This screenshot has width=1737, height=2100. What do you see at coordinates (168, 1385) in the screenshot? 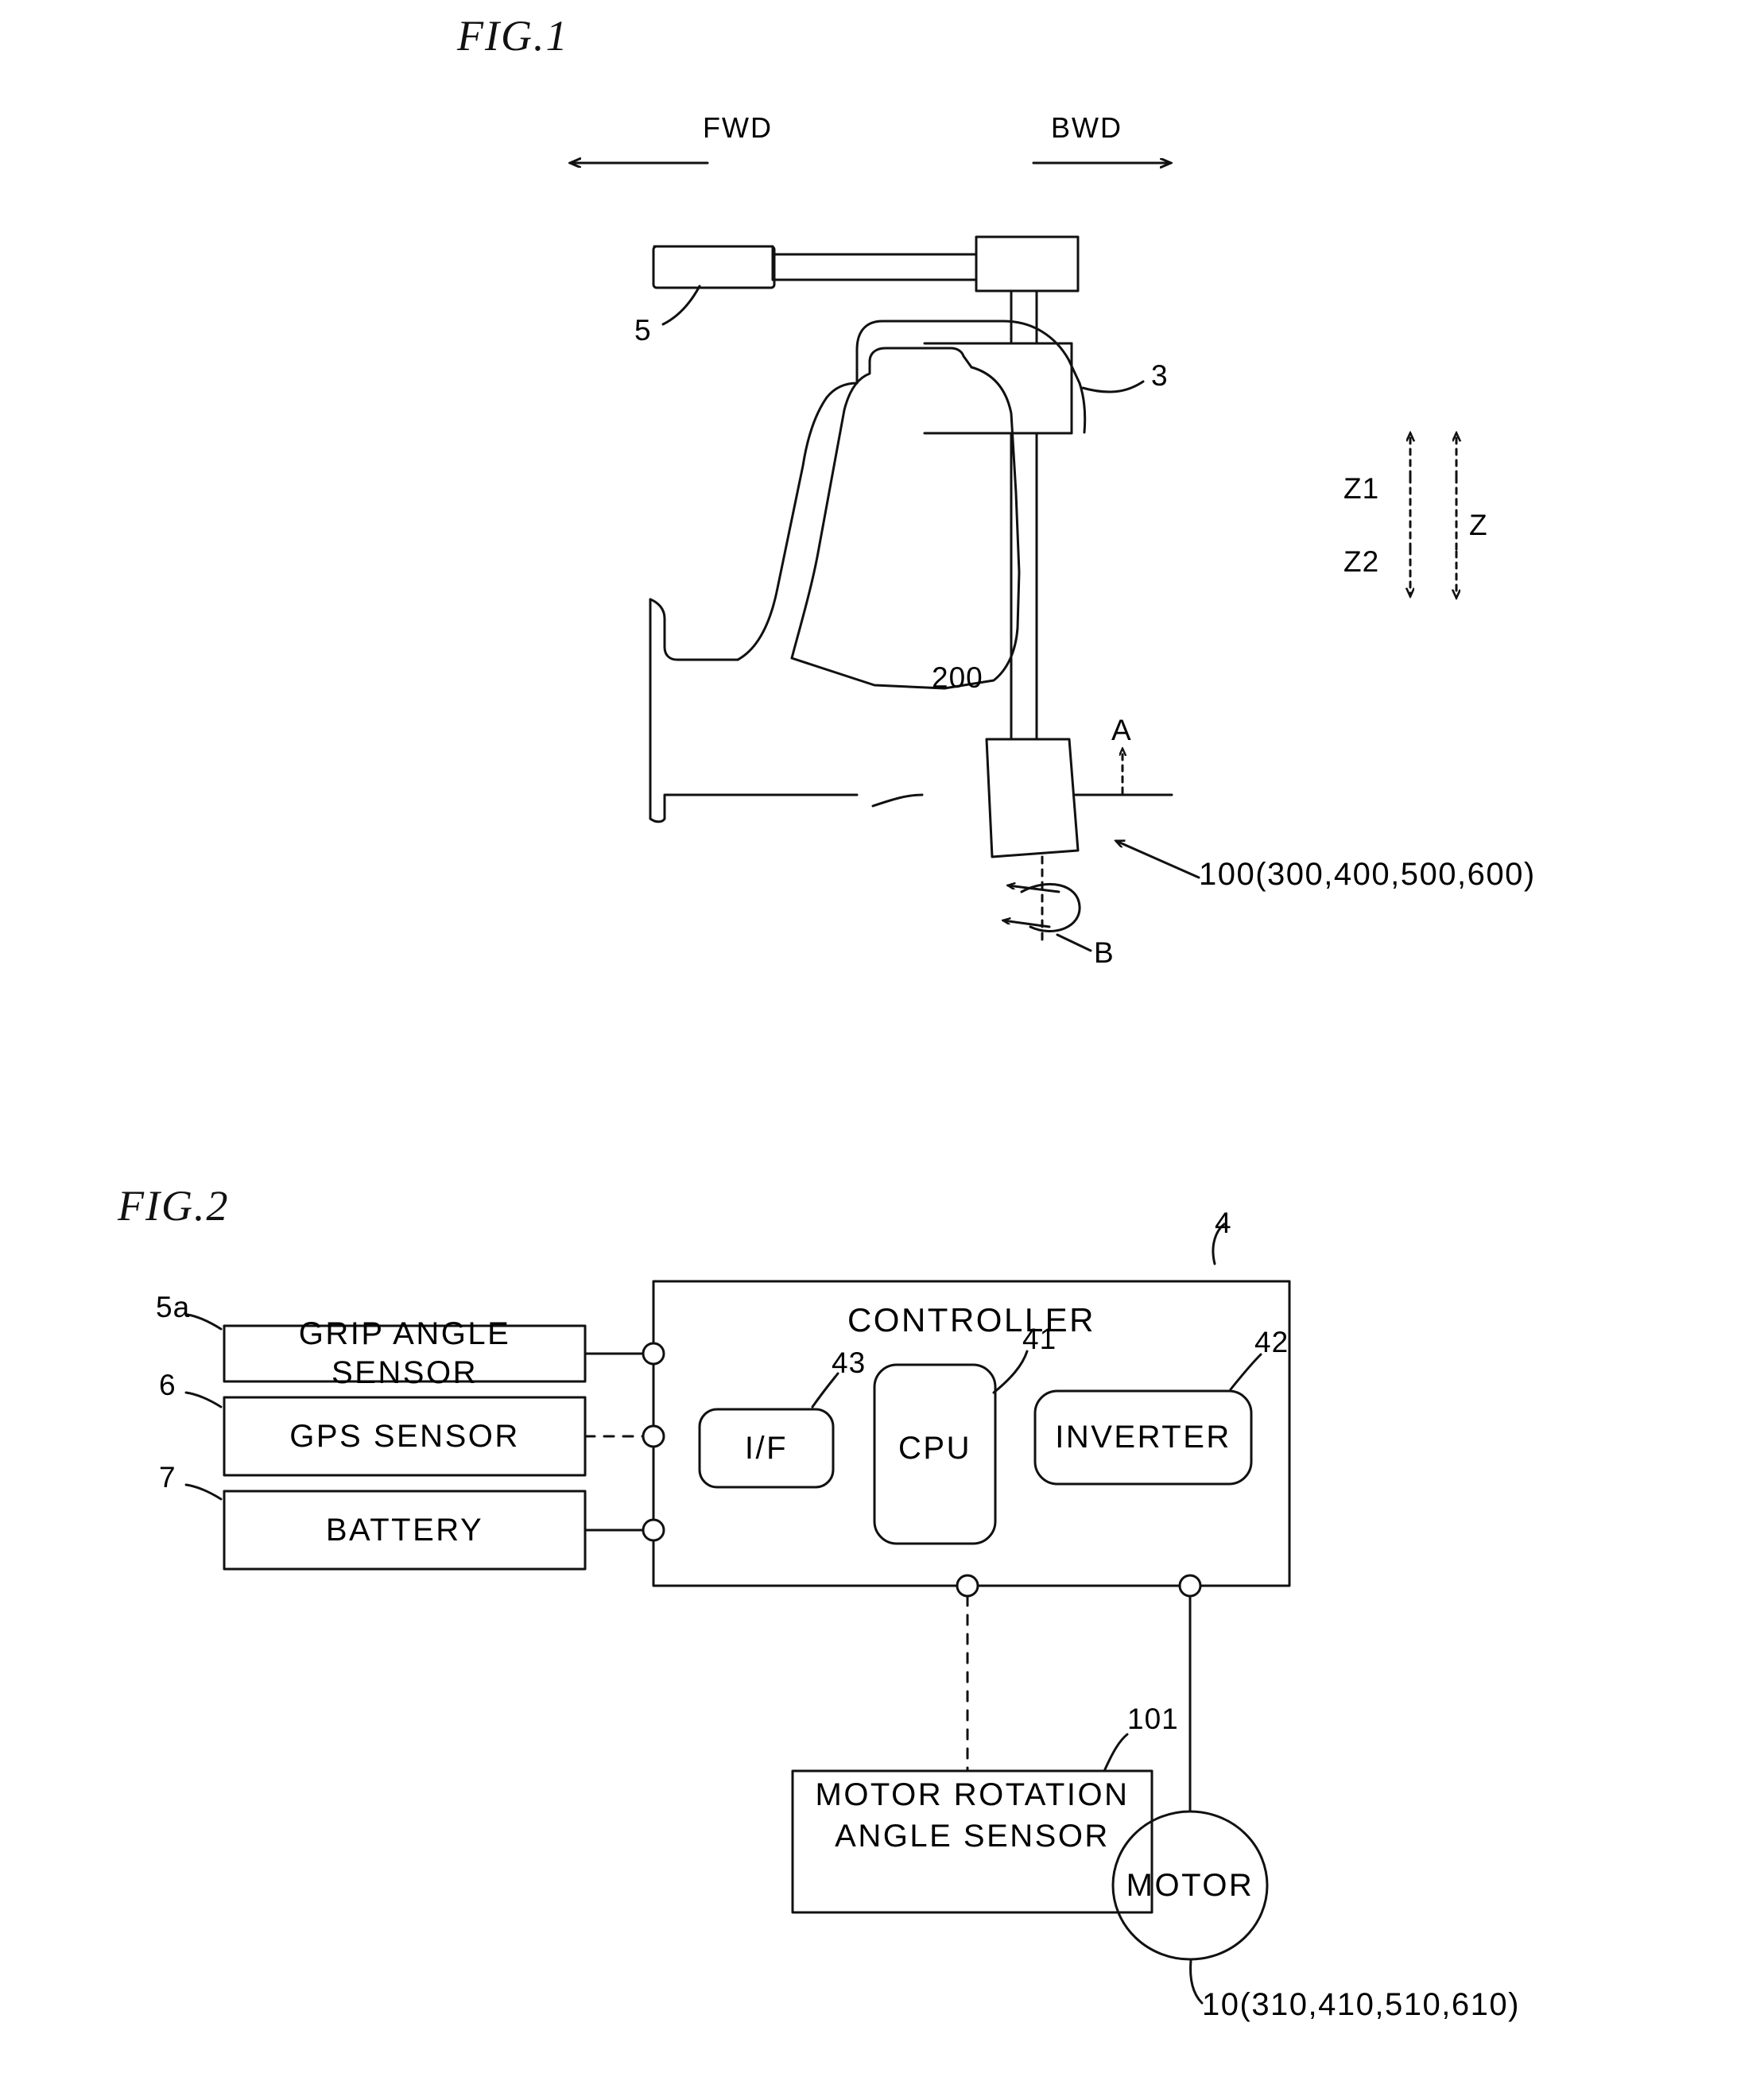
I see `ref-6: 6` at bounding box center [168, 1385].